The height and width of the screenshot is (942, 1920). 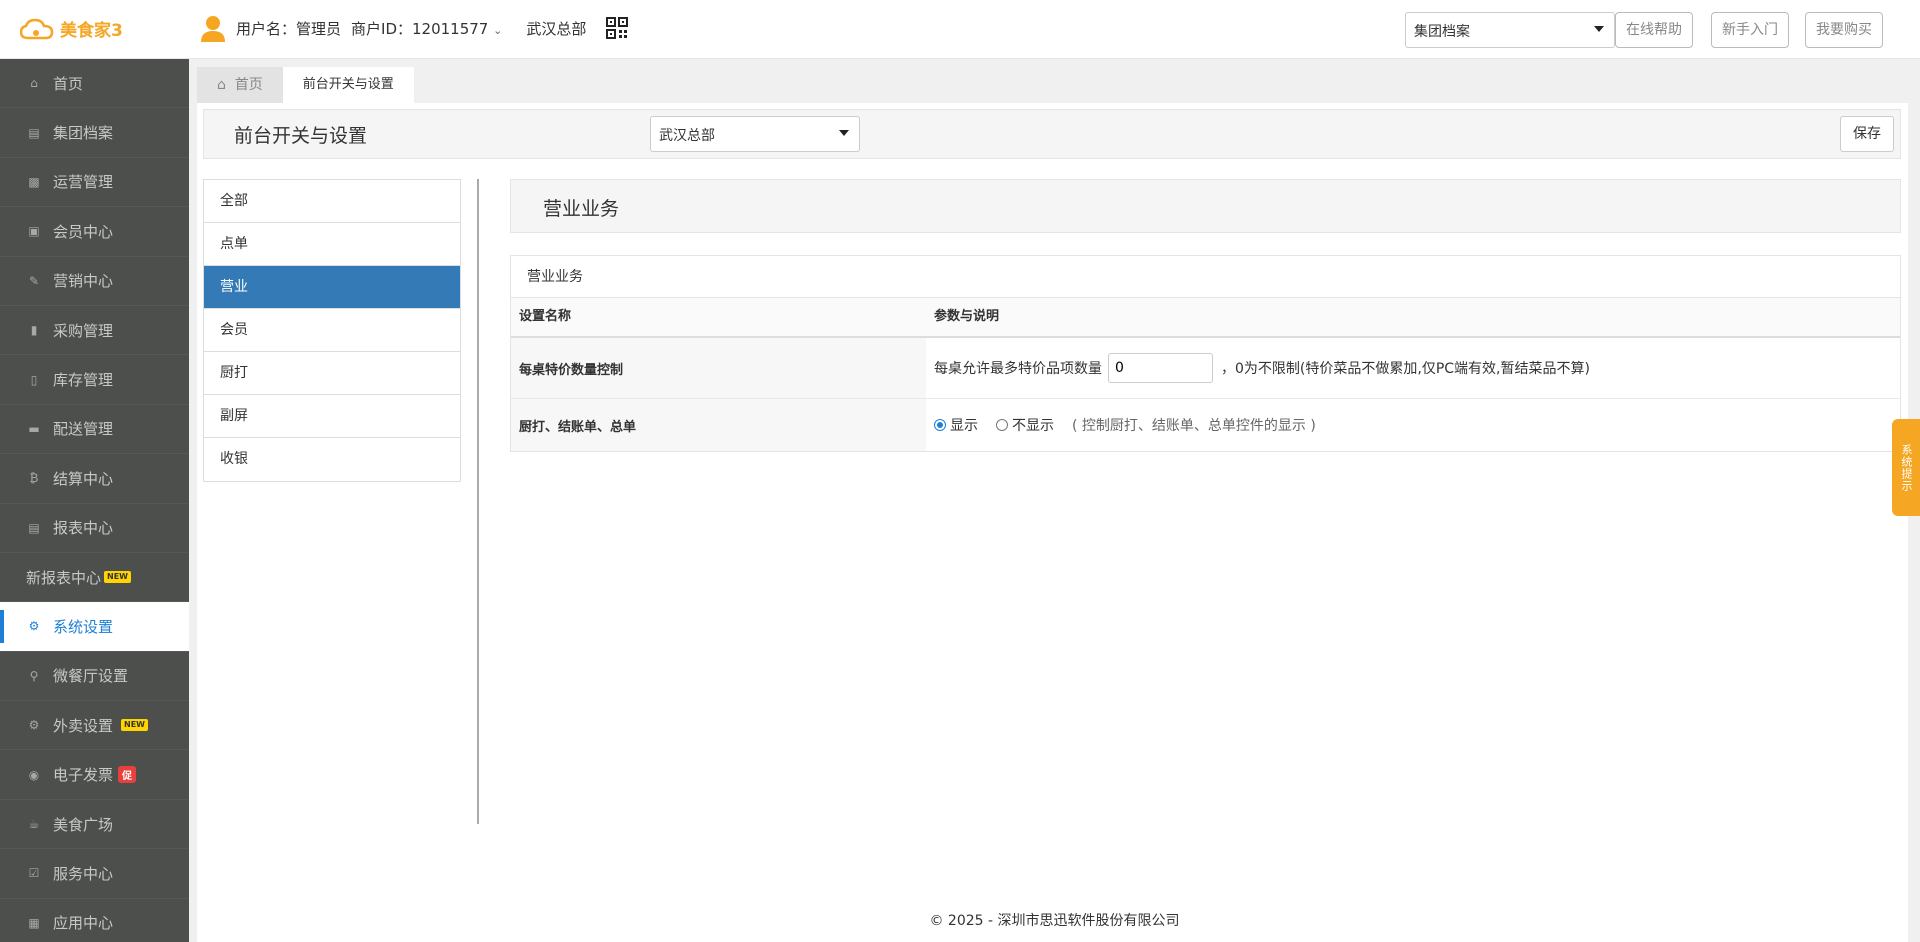 What do you see at coordinates (617, 28) in the screenshot?
I see `qr-code-icon` at bounding box center [617, 28].